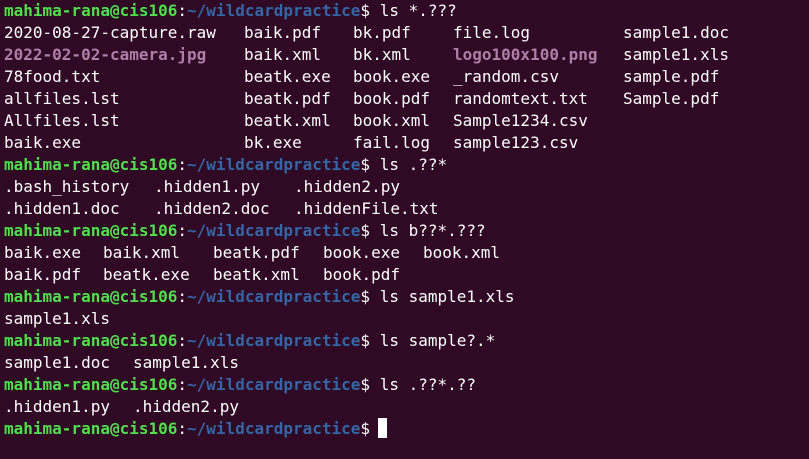 The width and height of the screenshot is (809, 459). I want to click on file-entry: bk.exe, so click(273, 142).